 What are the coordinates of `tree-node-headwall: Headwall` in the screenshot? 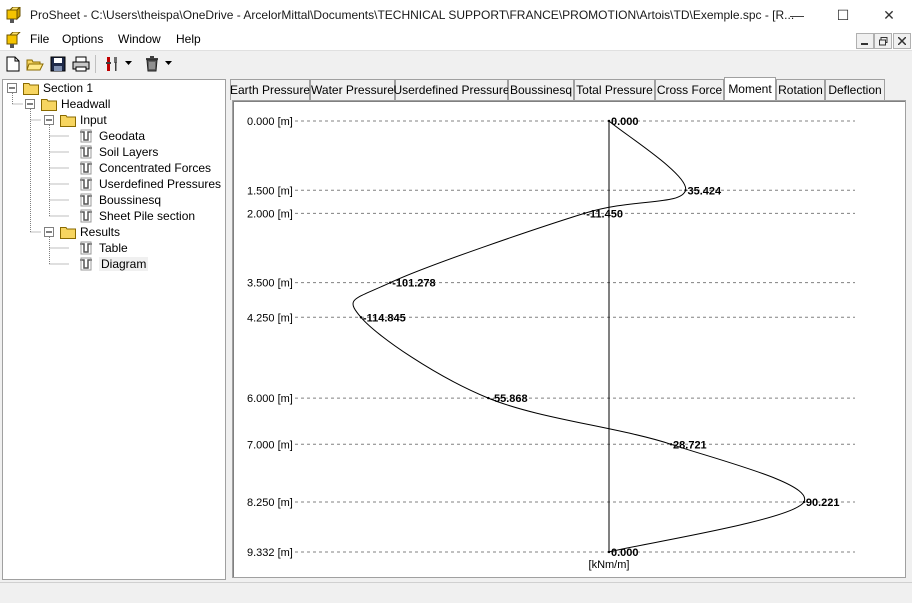 It's located at (67, 104).